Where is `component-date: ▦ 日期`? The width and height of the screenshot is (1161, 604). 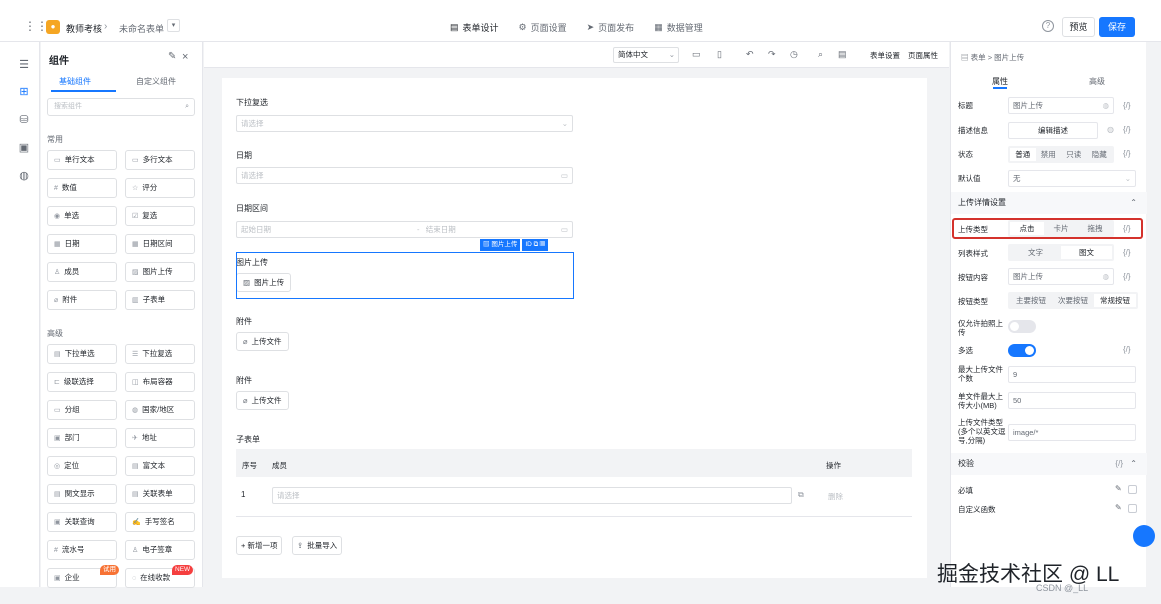
component-date: ▦ 日期 is located at coordinates (82, 244).